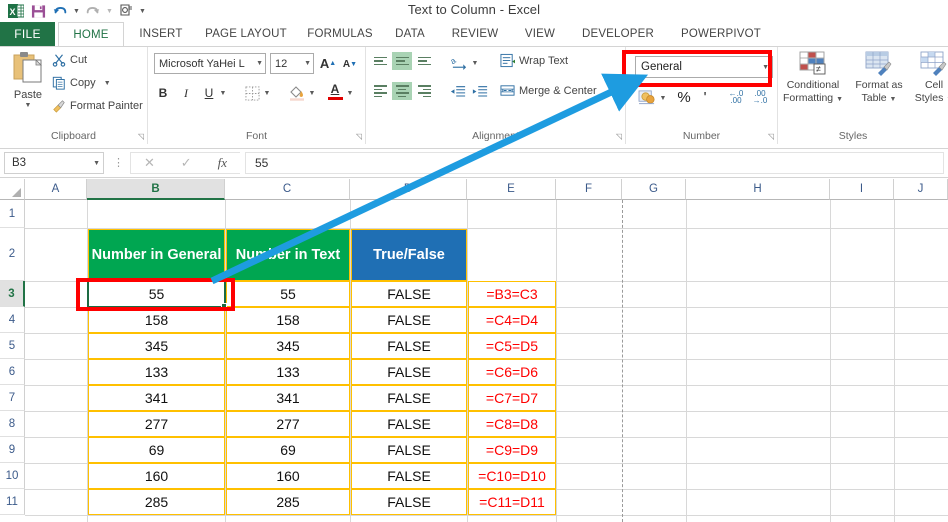 This screenshot has height=522, width=948. I want to click on cell-b2-header: Number in General, so click(156, 255).